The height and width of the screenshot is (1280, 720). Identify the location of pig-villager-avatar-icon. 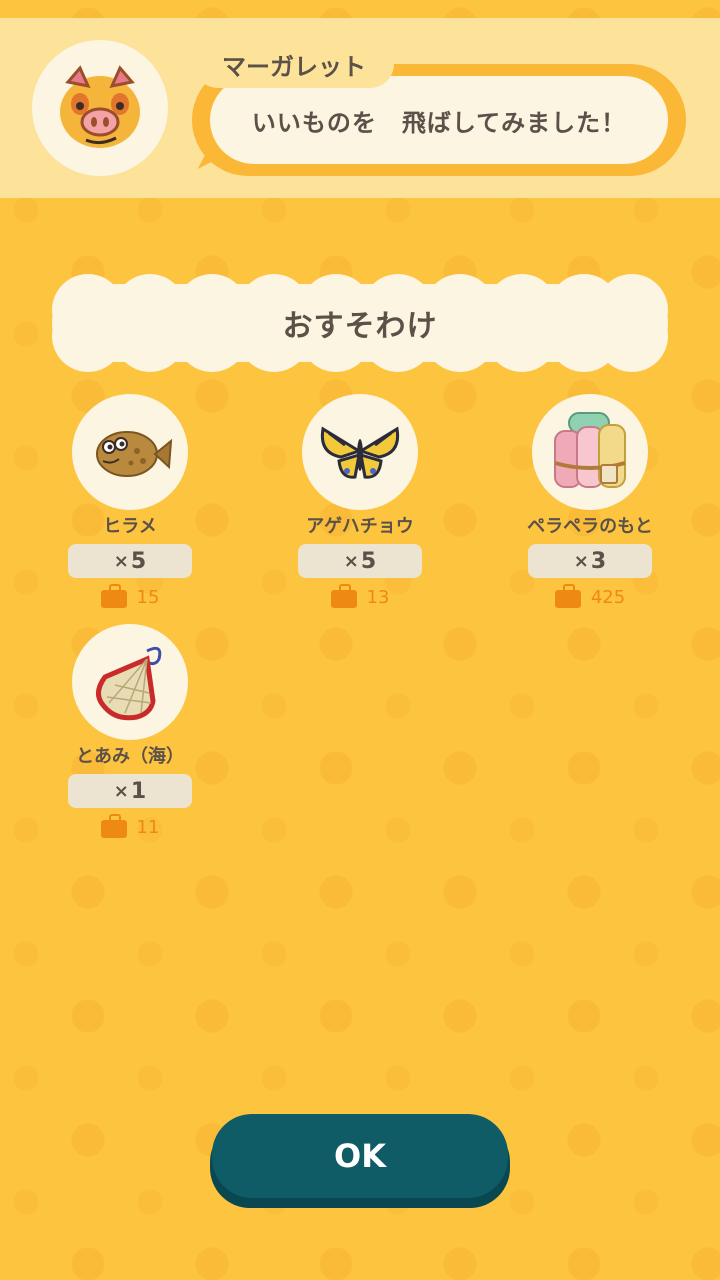
(100, 106).